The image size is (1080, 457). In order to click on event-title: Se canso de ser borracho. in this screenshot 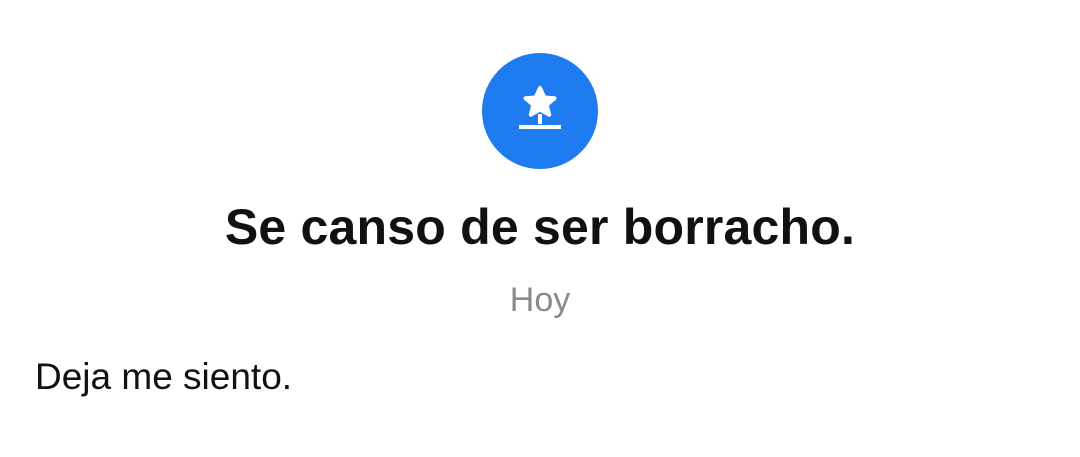, I will do `click(540, 227)`.